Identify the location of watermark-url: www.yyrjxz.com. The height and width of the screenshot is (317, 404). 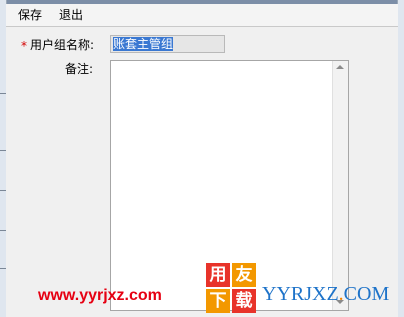
(100, 295).